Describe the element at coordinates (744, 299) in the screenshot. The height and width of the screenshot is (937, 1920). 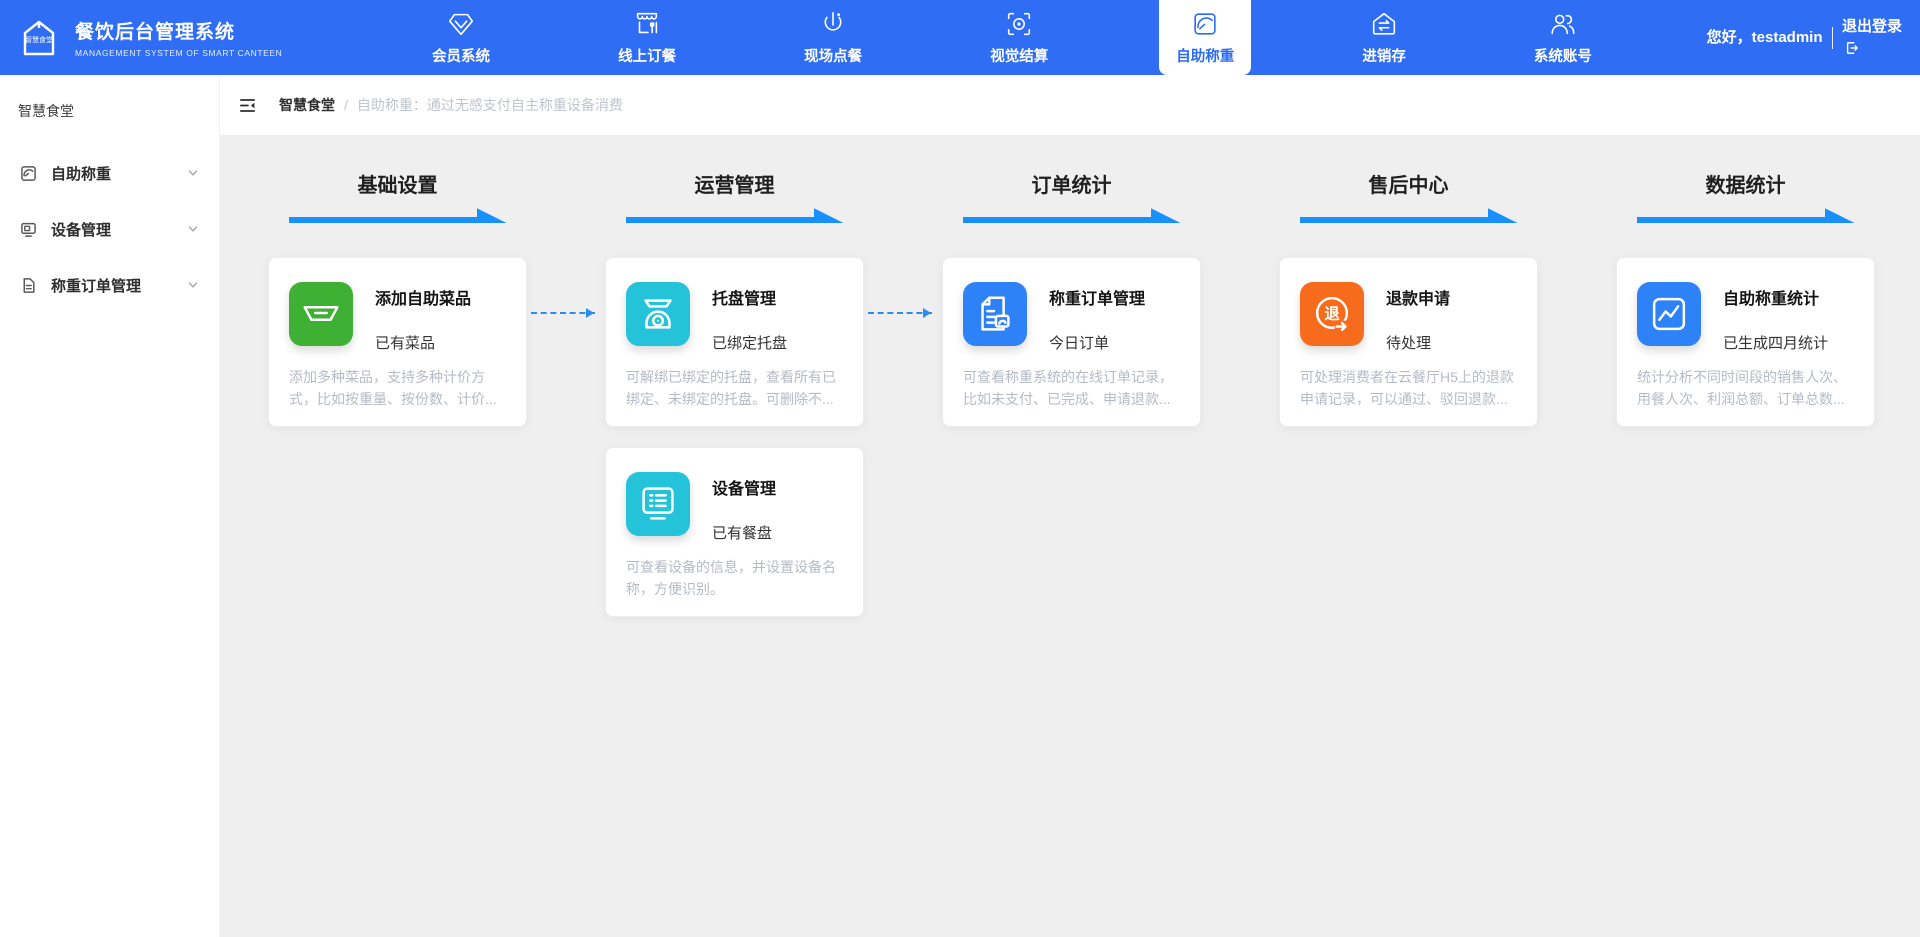
I see `card-title: 托盘管理` at that location.